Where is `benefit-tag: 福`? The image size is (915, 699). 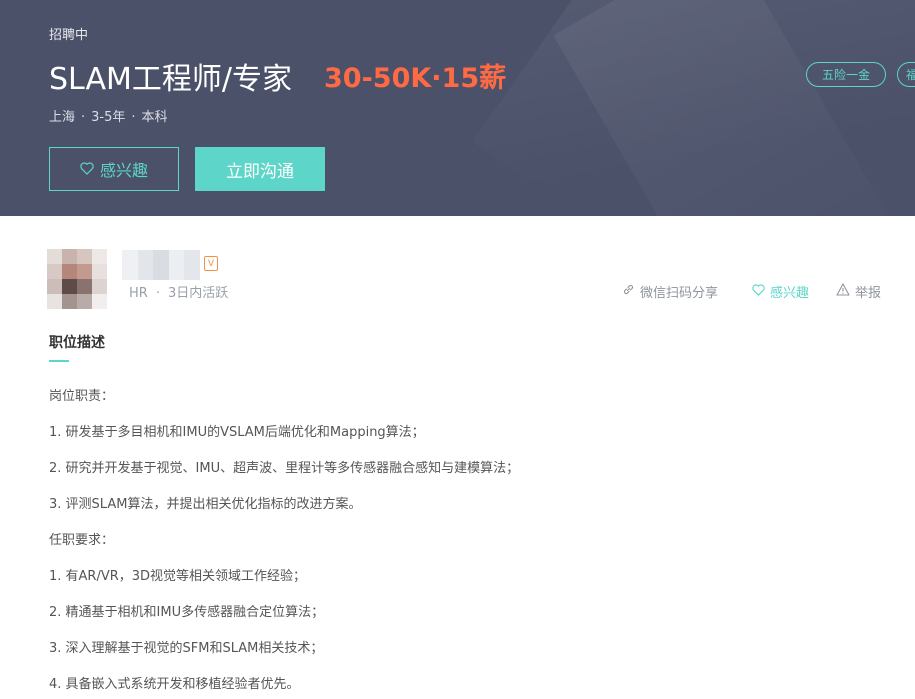
benefit-tag: 福 is located at coordinates (906, 74).